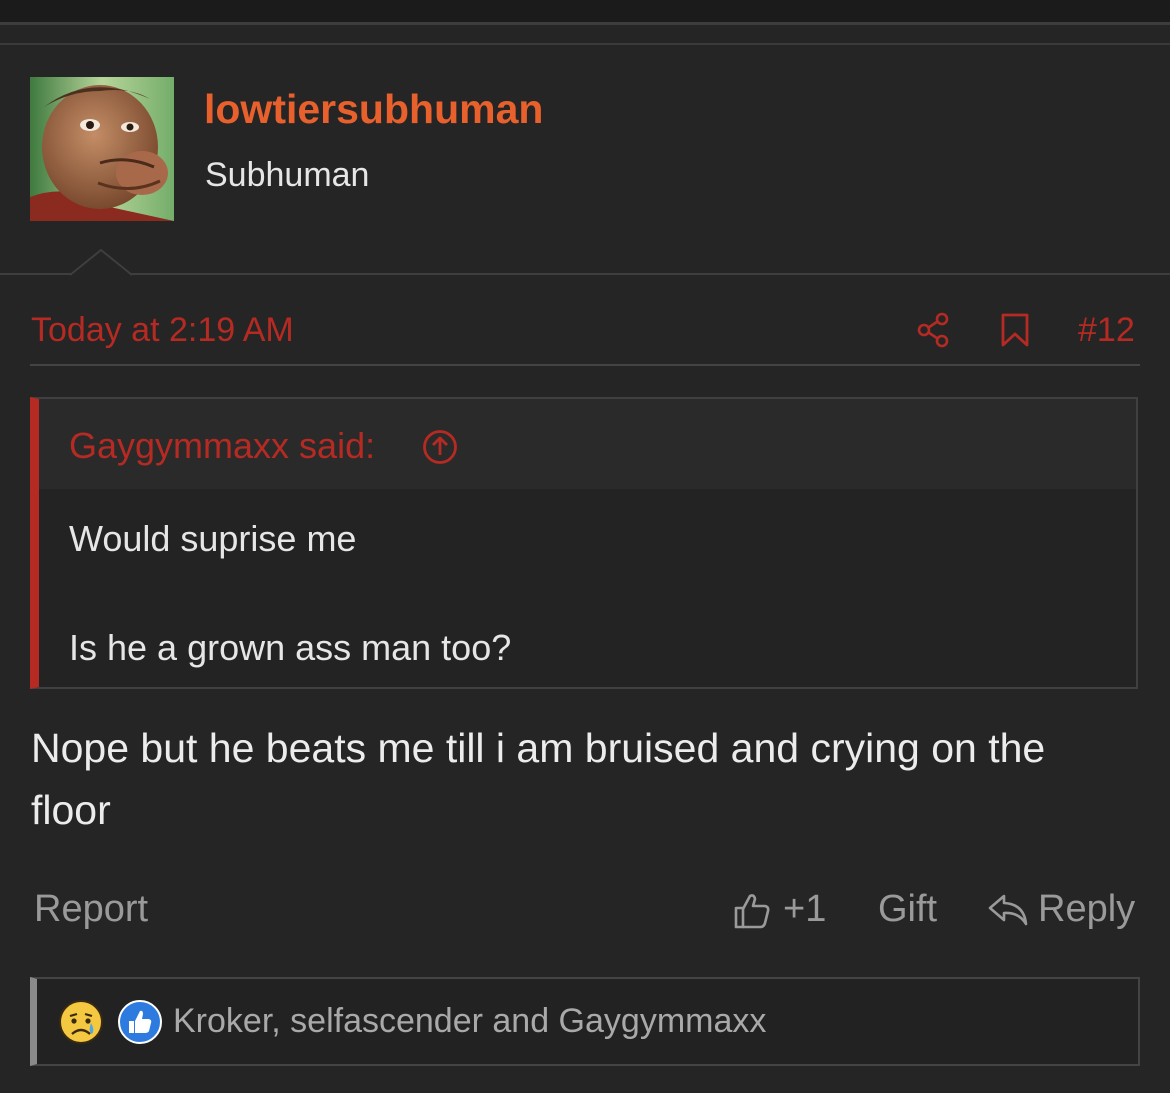  I want to click on bookmark-icon, so click(1015, 330).